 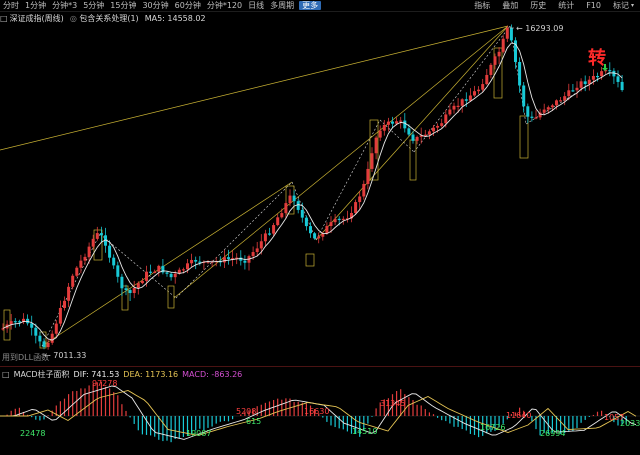 I want to click on more-button: 更多, so click(x=310, y=5).